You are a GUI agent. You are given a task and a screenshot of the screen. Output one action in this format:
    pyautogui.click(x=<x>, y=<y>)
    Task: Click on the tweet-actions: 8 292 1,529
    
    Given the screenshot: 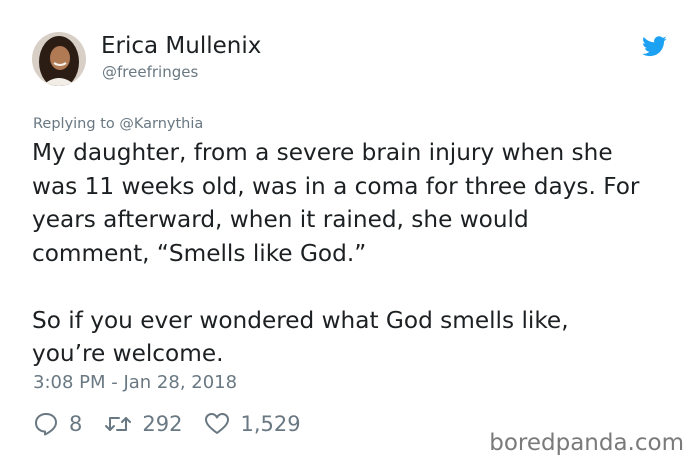 What is the action you would take?
    pyautogui.click(x=178, y=424)
    